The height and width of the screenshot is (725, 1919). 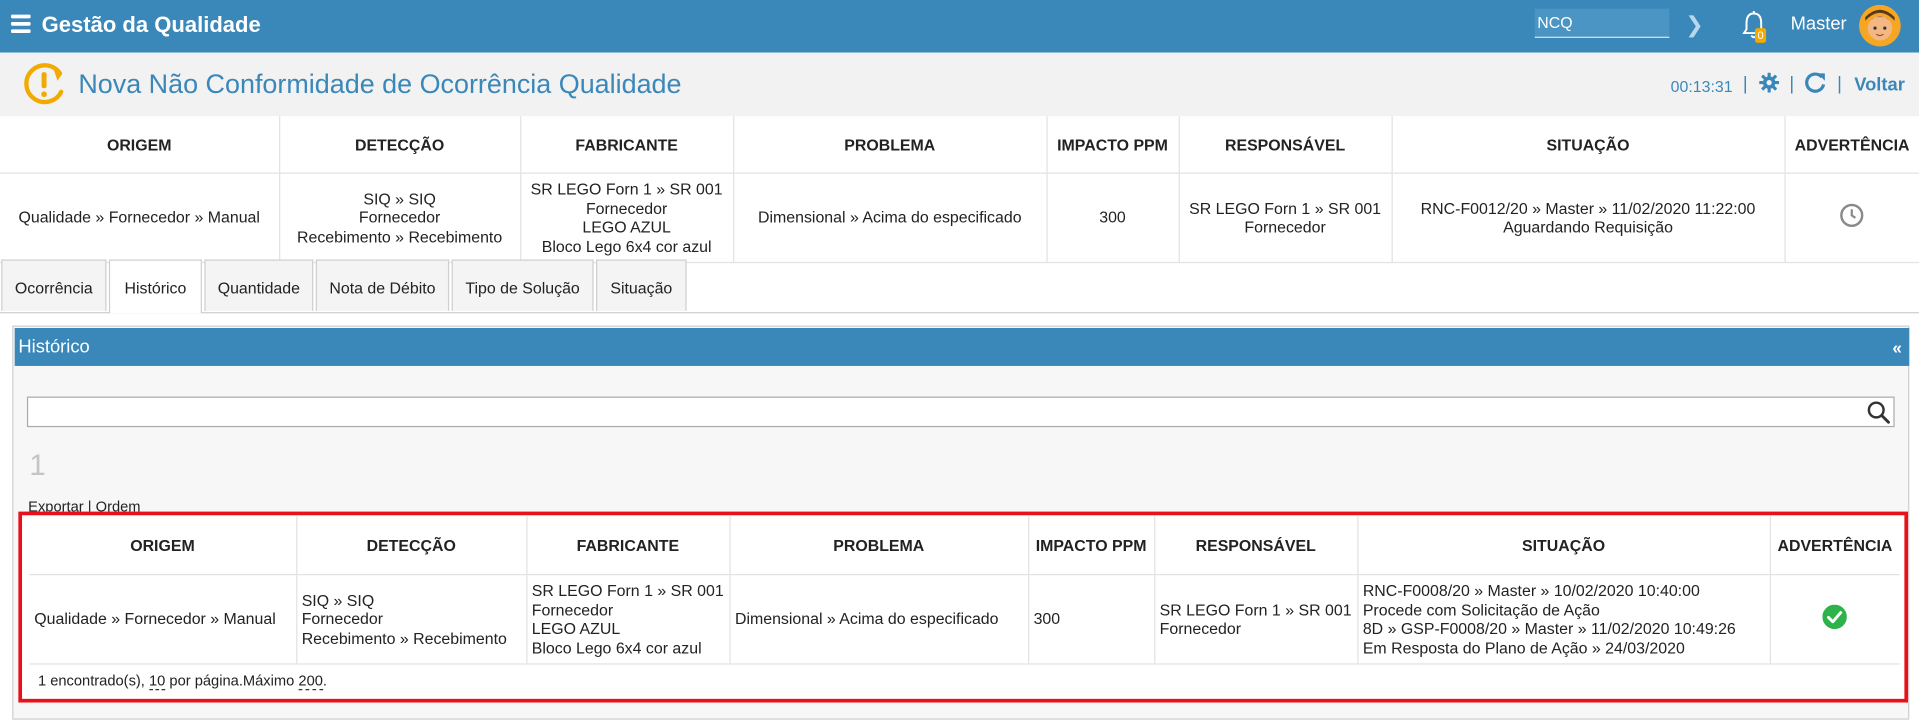 What do you see at coordinates (140, 218) in the screenshot?
I see `summary-origem: Qualidade » Fornecedor » Manual` at bounding box center [140, 218].